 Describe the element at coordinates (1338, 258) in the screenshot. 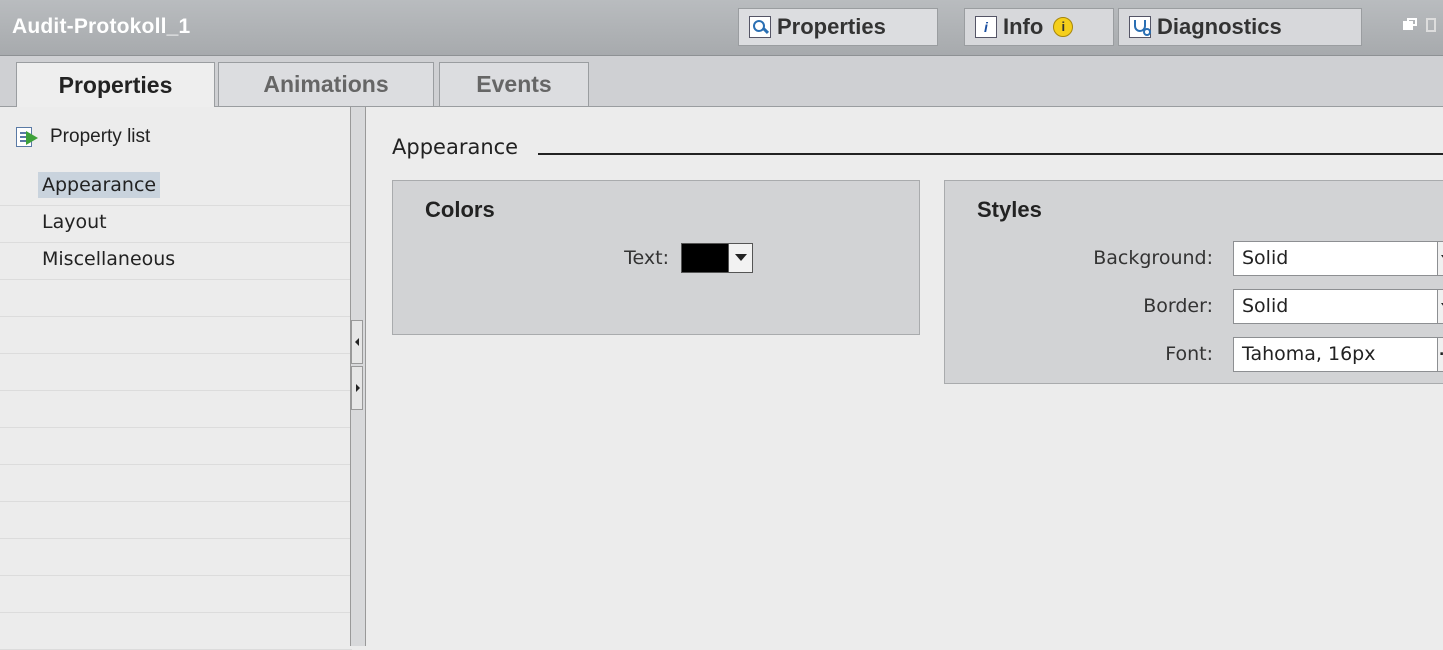

I see `background-select: Solid` at that location.